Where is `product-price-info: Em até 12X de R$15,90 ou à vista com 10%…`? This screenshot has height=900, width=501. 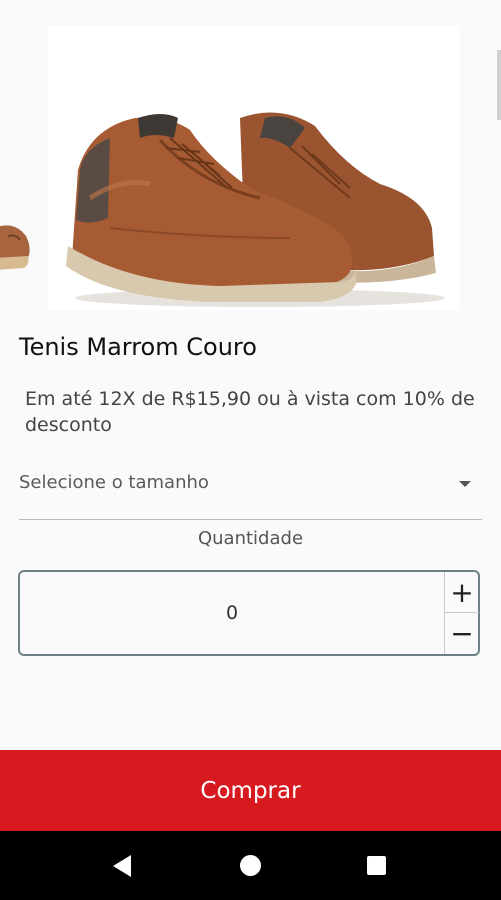
product-price-info: Em até 12X de R$15,90 ou à vista com 10%… is located at coordinates (250, 412).